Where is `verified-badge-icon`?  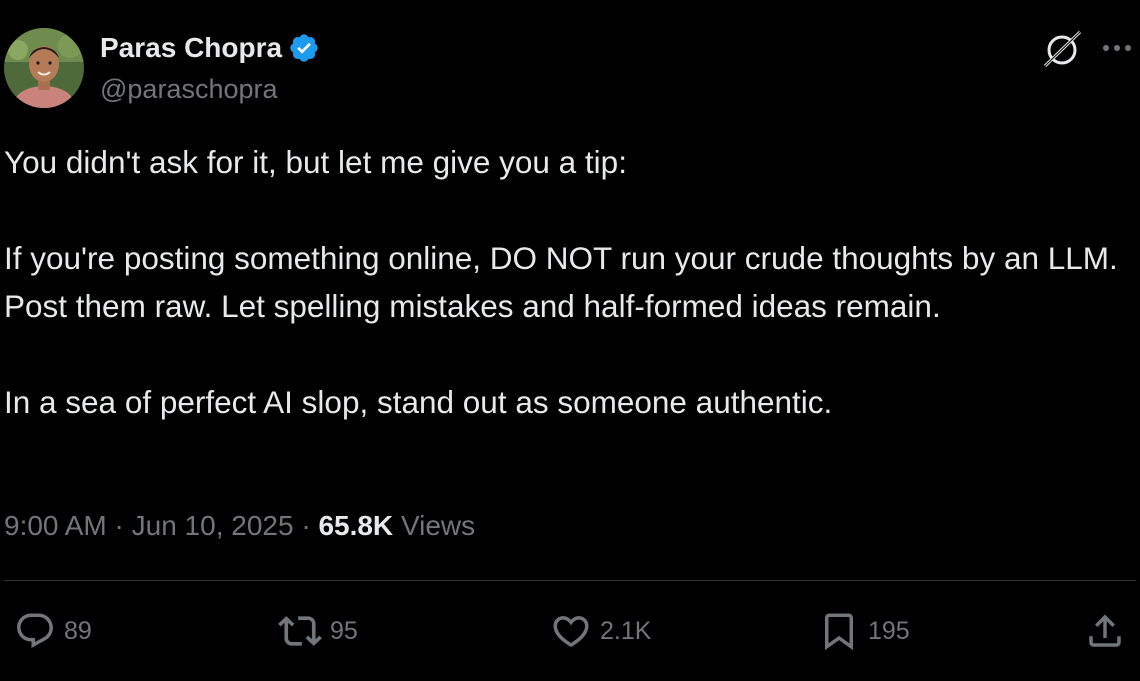 verified-badge-icon is located at coordinates (304, 48).